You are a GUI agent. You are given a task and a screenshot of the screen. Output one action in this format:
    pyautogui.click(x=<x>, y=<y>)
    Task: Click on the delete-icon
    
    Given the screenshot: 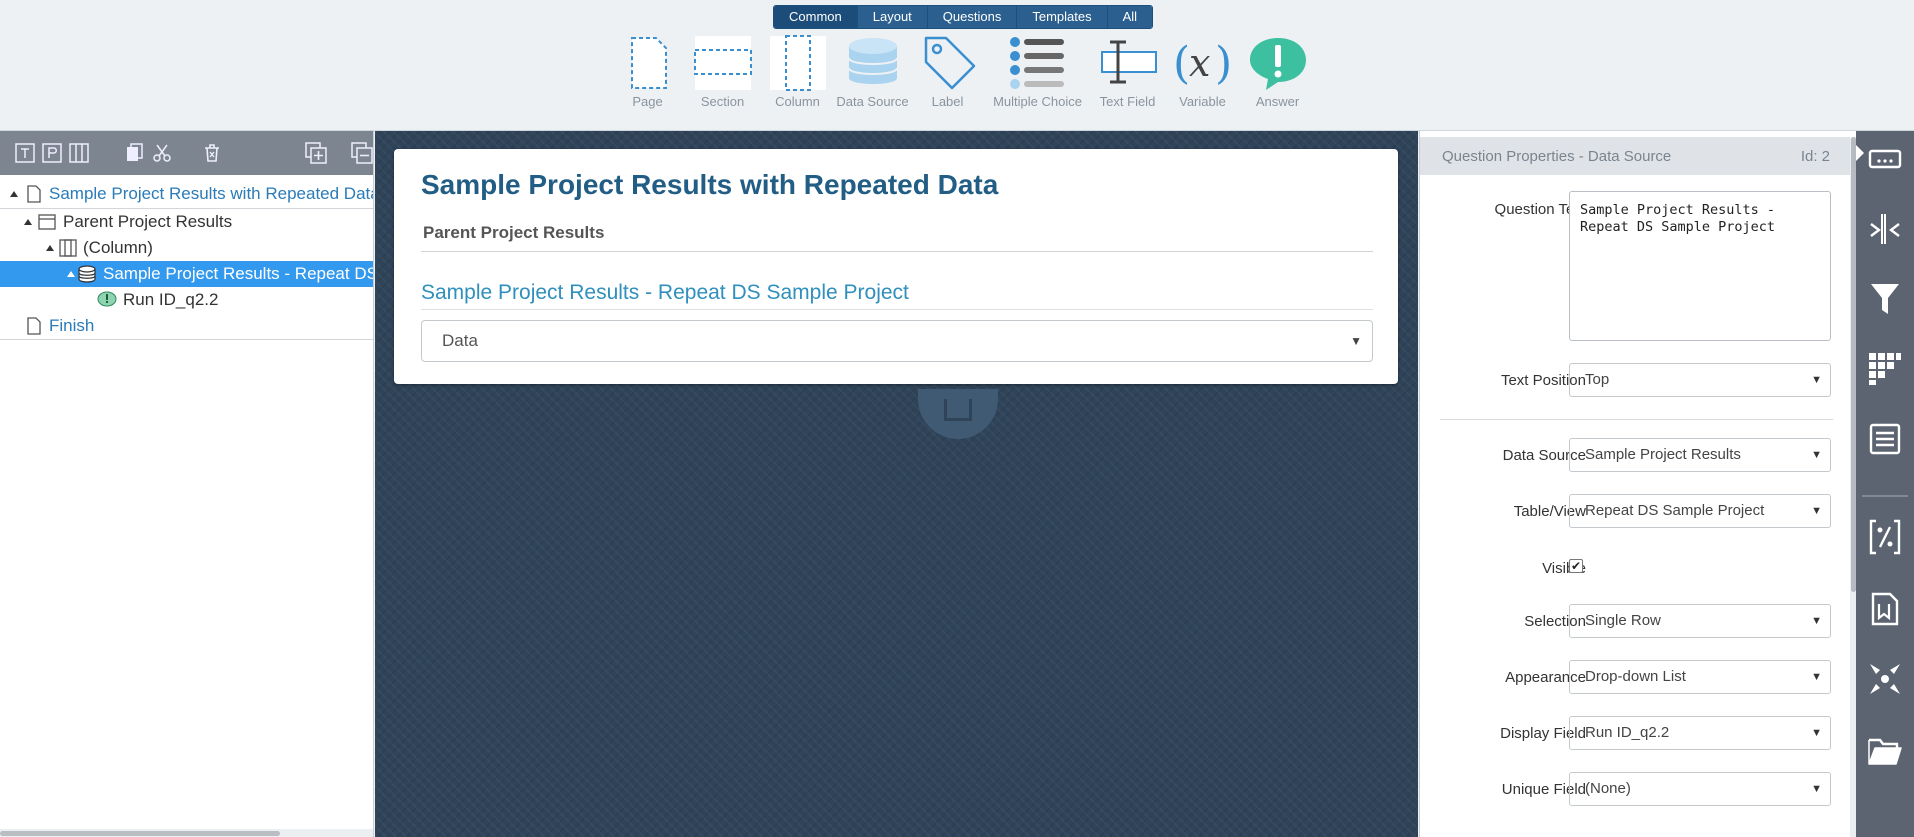 What is the action you would take?
    pyautogui.click(x=212, y=153)
    